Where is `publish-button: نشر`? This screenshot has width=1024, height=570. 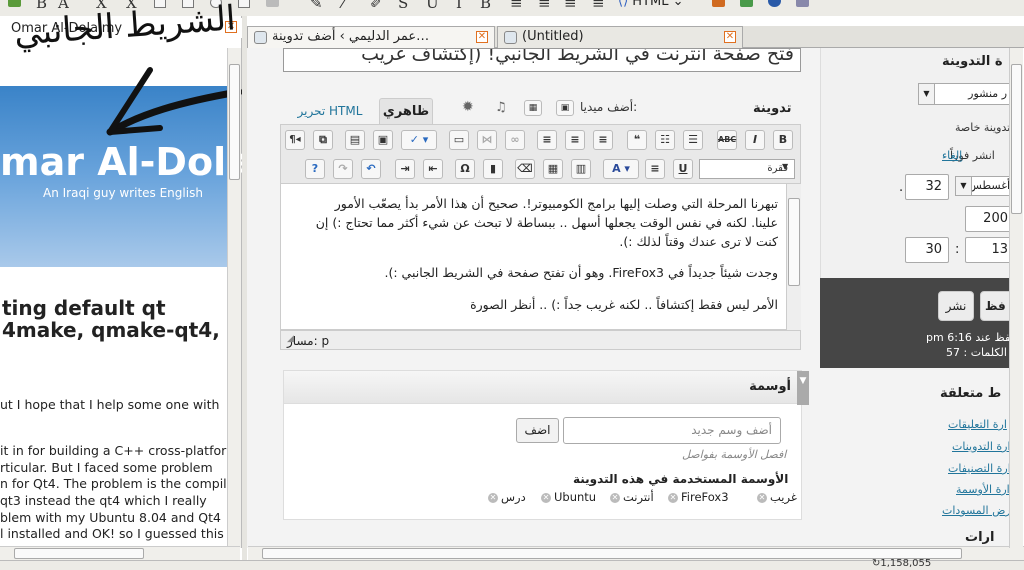 publish-button: نشر is located at coordinates (956, 306).